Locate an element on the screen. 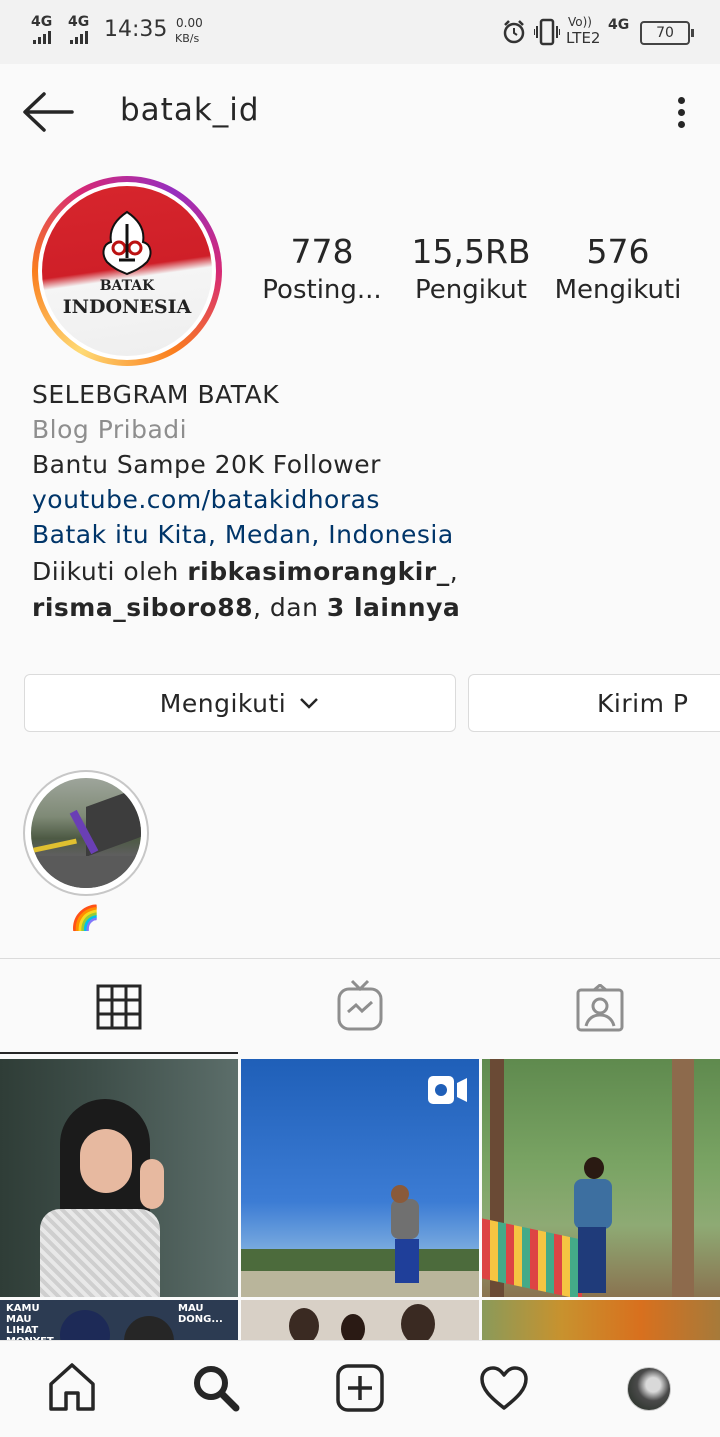  message-button-label: Kirim P is located at coordinates (643, 703).